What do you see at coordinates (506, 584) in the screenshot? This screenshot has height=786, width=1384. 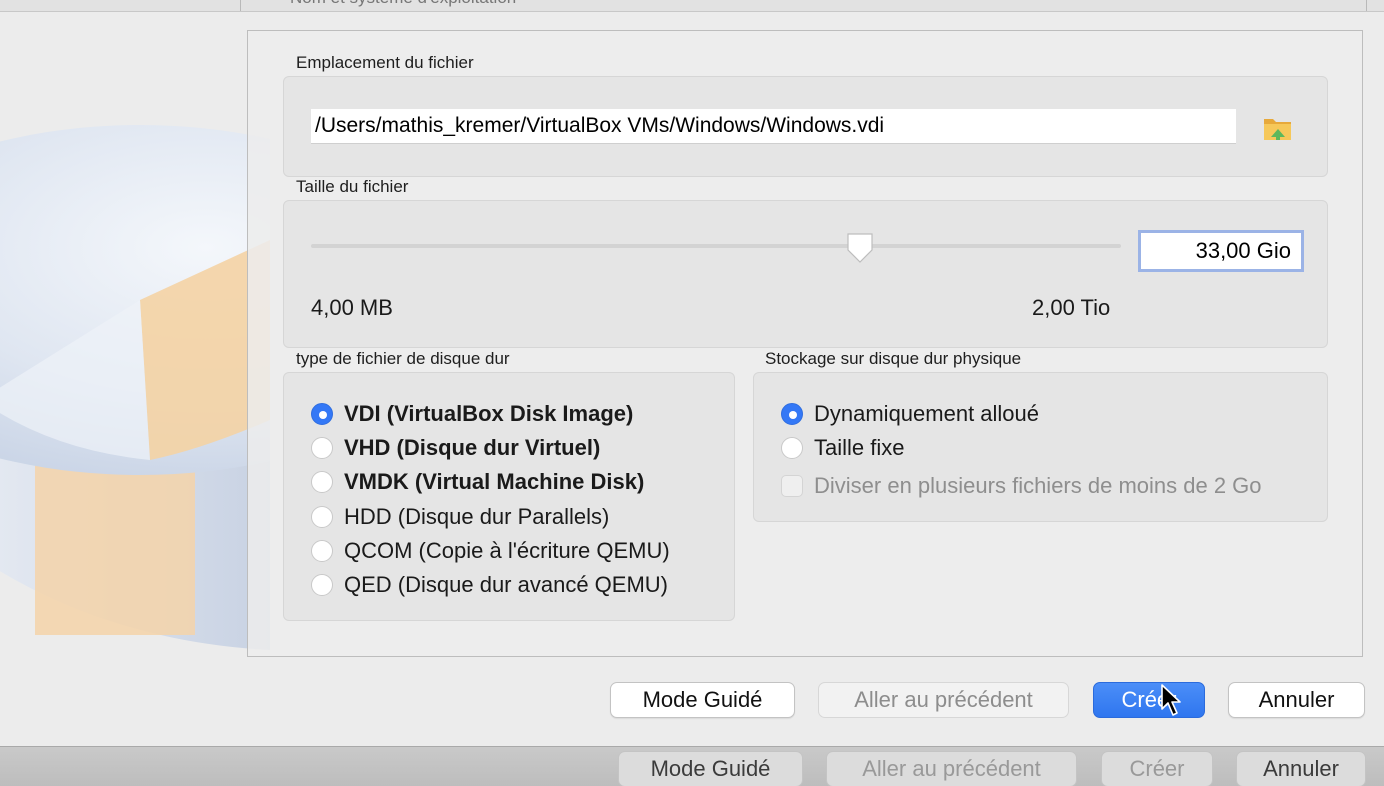 I see `radio-label: QED (Disque dur avancé QEMU)` at bounding box center [506, 584].